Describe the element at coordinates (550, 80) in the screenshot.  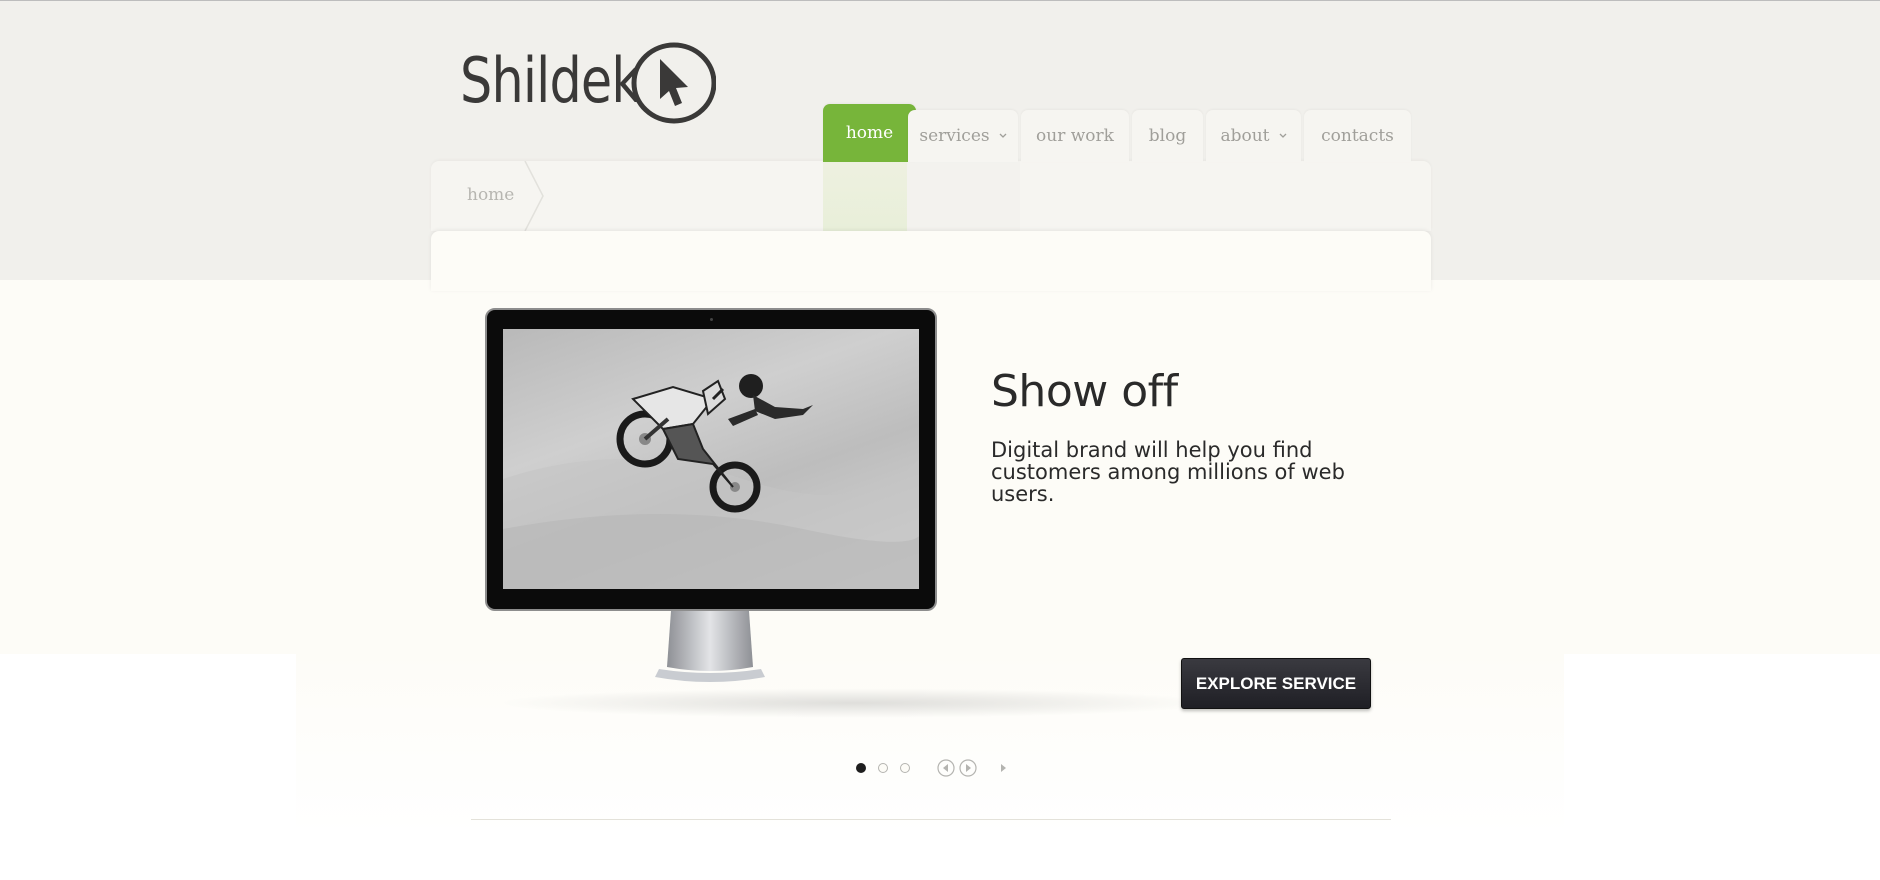
I see `logo-text: Shildek` at that location.